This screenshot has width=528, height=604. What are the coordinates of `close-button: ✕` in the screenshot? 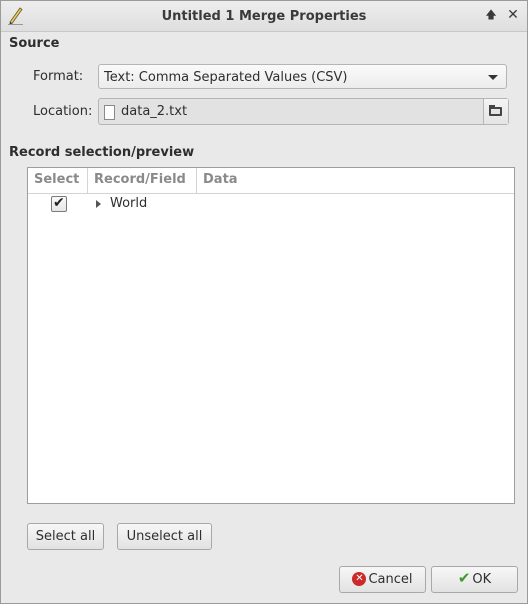 It's located at (513, 15).